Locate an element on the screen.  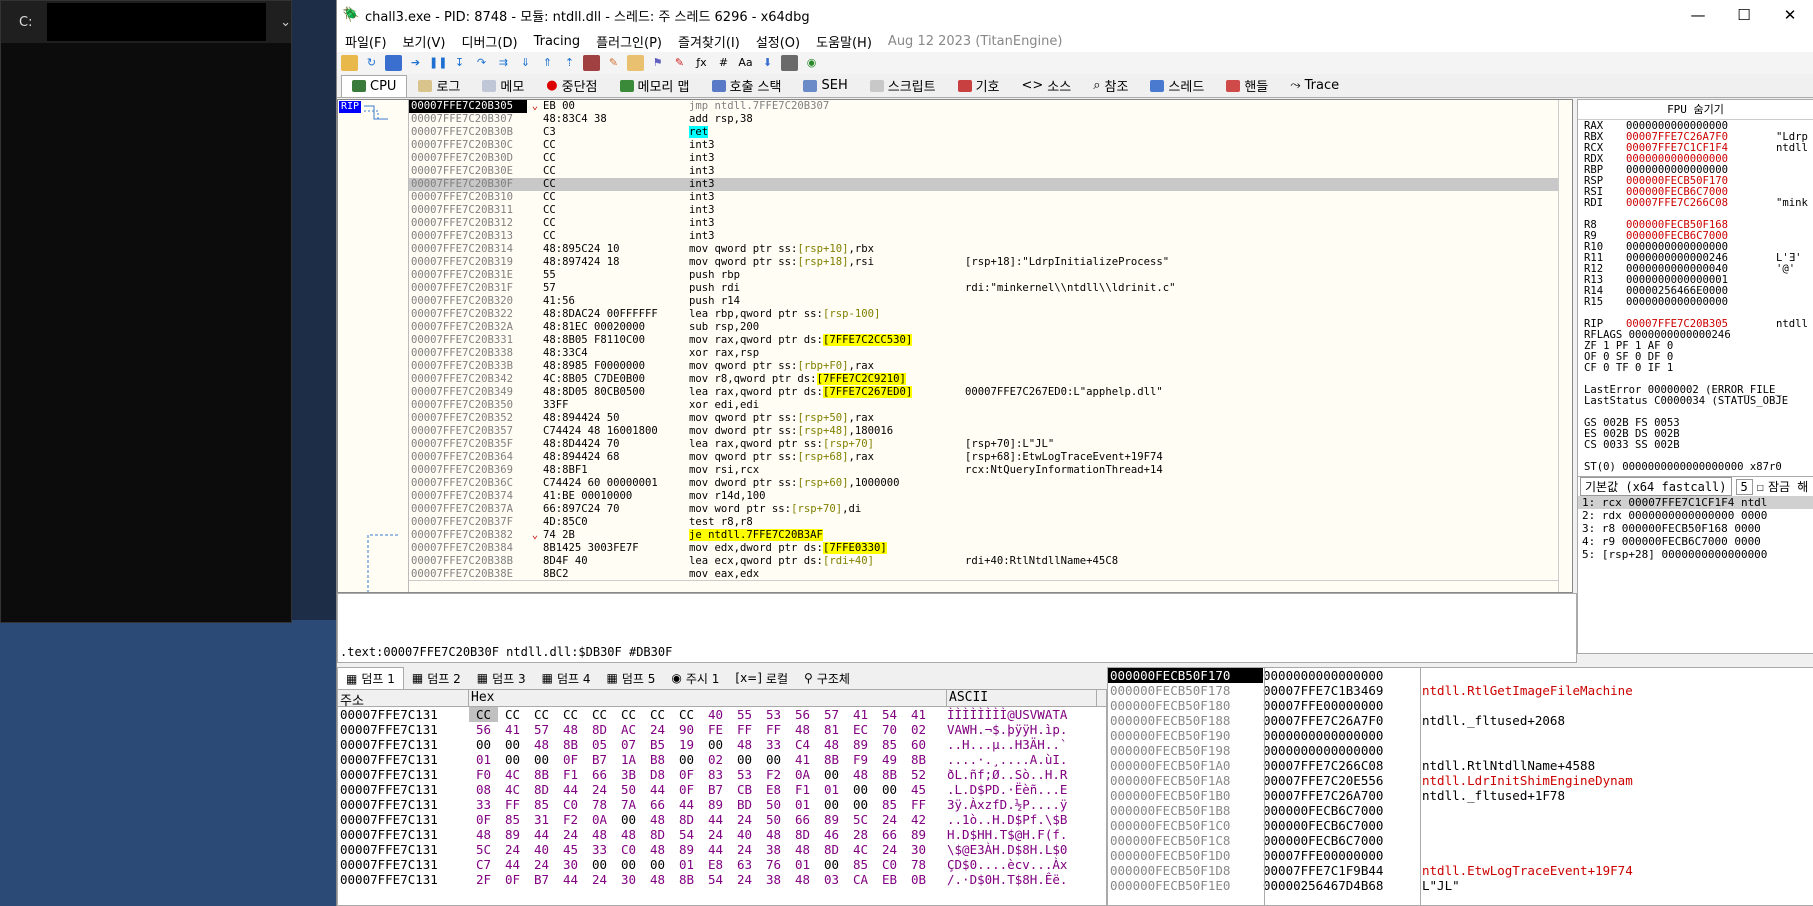
disassembly-row: 00007FFE7C20B320 41:56 push r14 is located at coordinates (990, 301).